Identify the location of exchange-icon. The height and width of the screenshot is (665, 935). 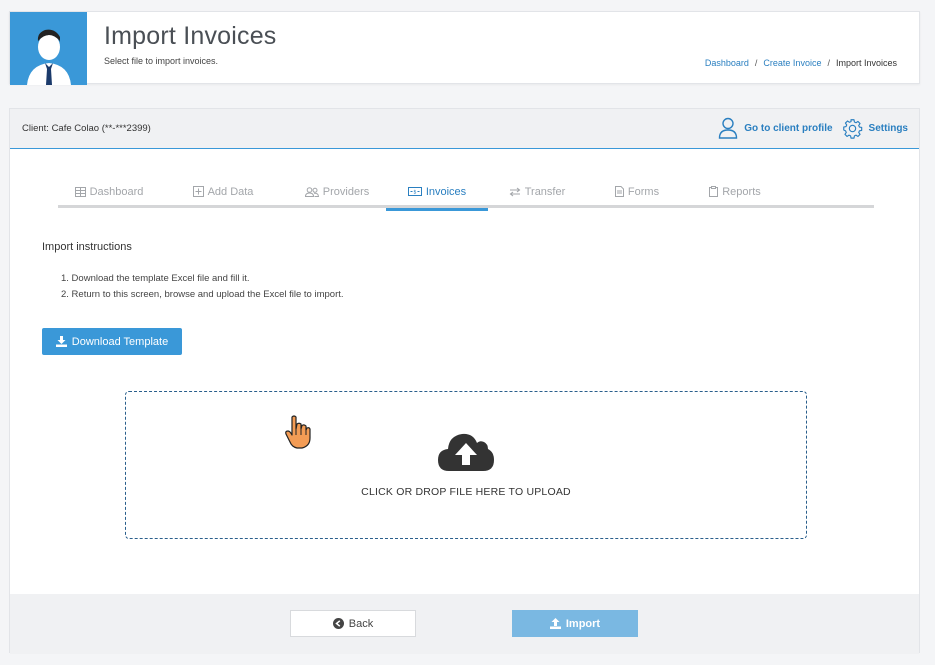
(515, 191).